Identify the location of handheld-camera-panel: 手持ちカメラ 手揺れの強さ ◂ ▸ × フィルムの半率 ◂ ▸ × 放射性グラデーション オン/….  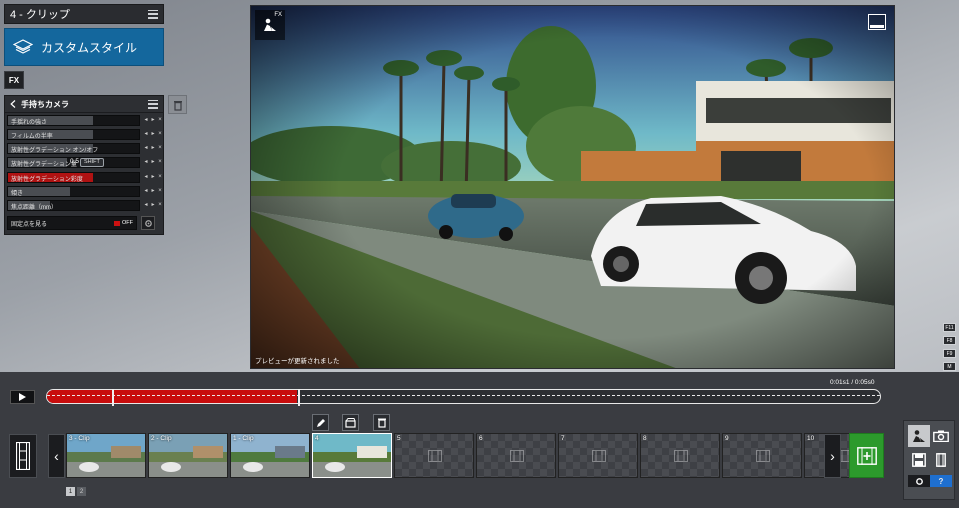
(84, 165).